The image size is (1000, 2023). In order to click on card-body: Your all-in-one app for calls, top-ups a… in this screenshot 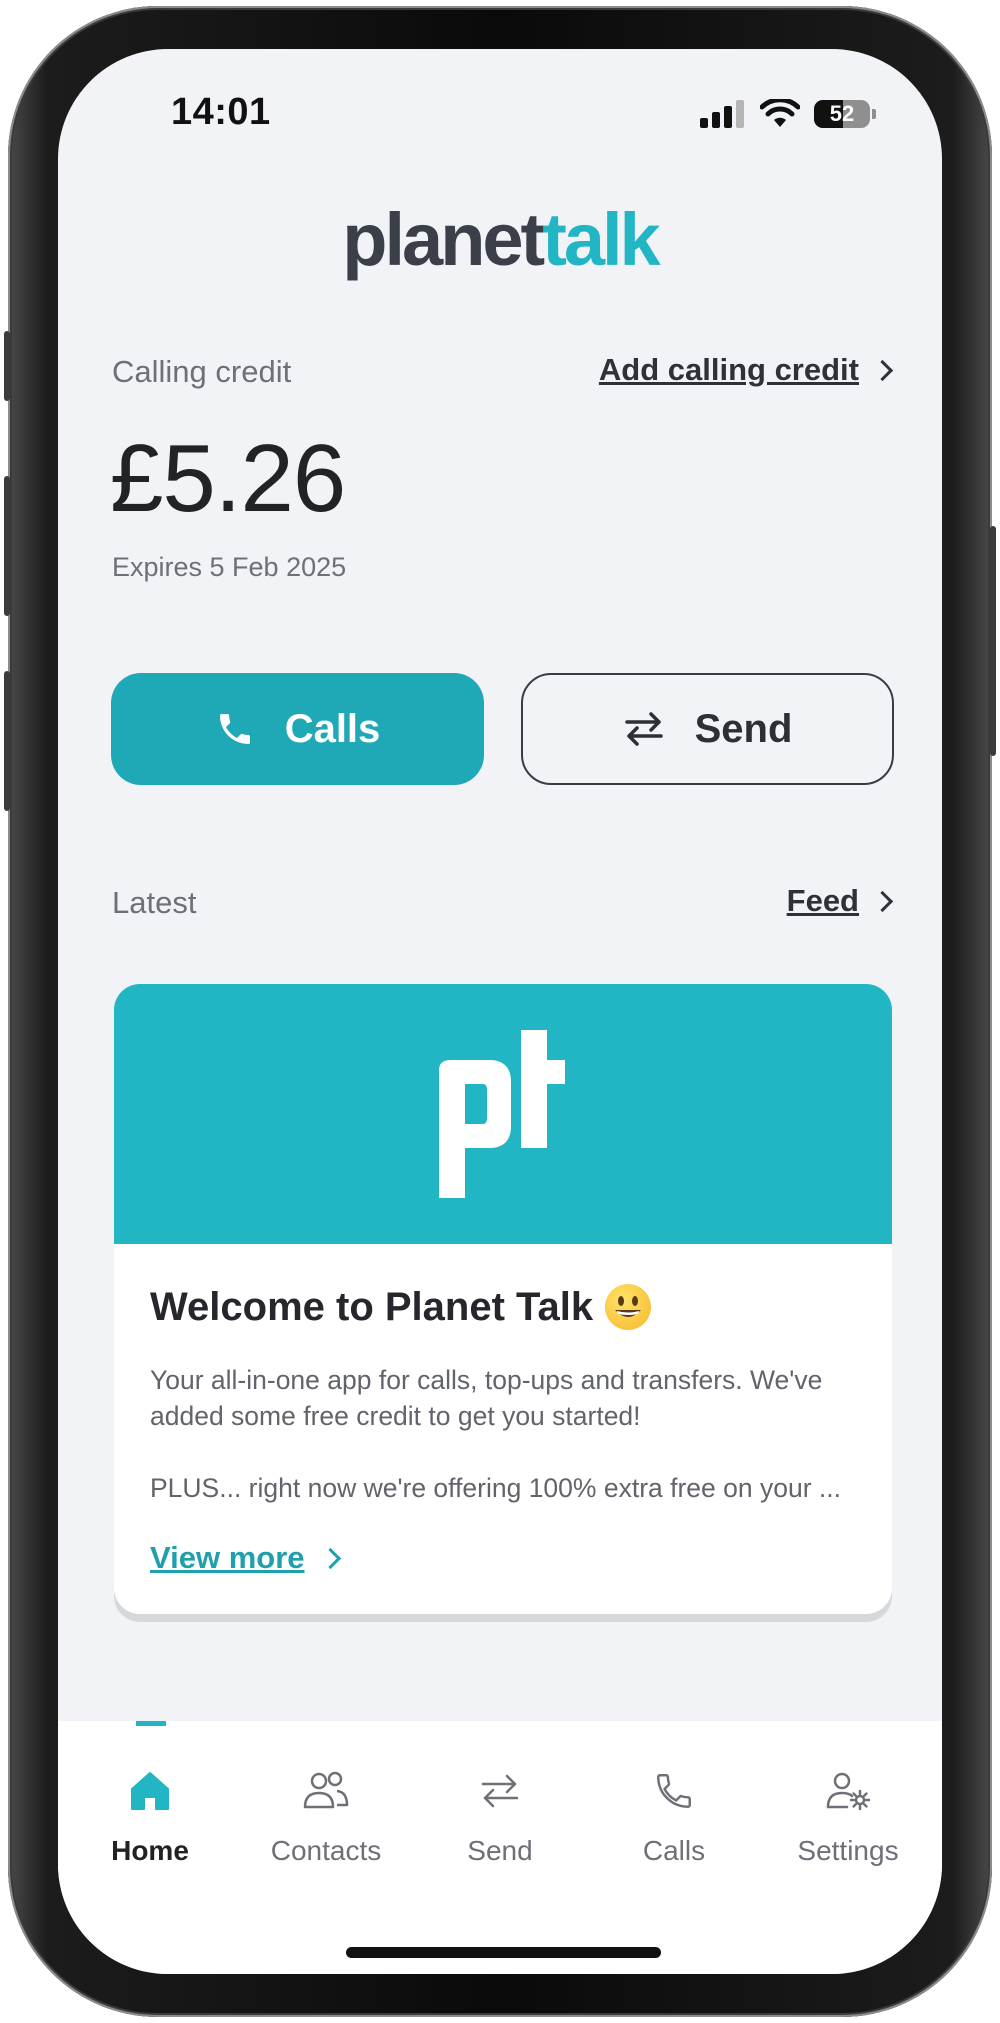, I will do `click(510, 1452)`.